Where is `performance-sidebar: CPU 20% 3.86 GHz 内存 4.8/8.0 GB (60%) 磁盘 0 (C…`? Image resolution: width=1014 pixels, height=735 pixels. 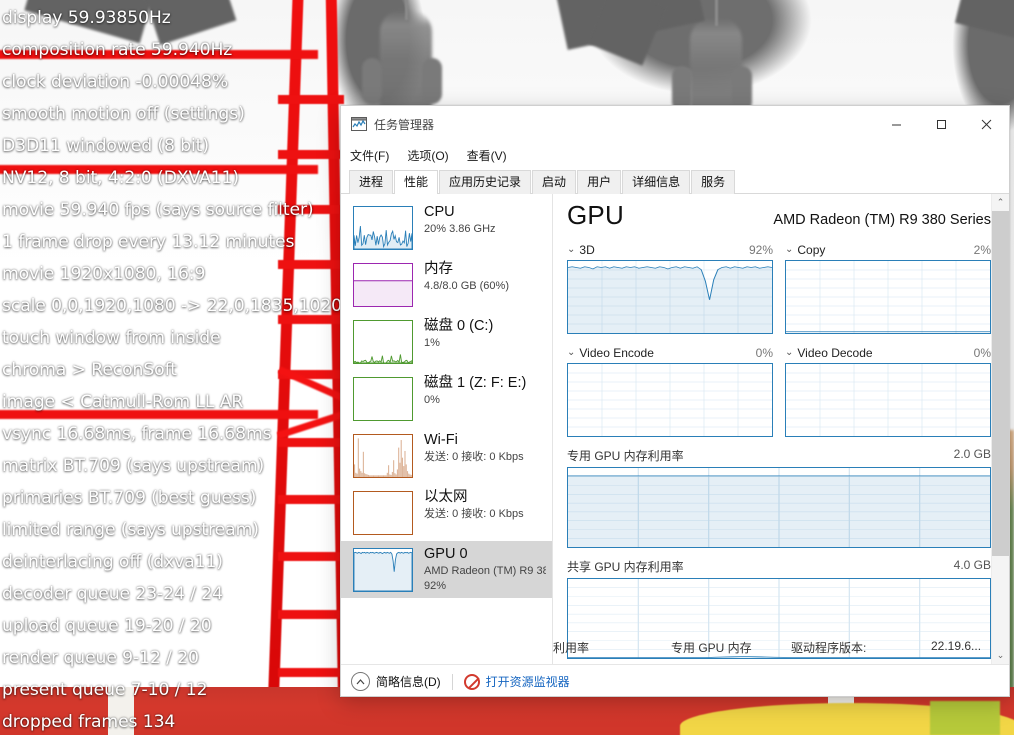
performance-sidebar: CPU 20% 3.86 GHz 内存 4.8/8.0 GB (60%) 磁盘 0 (C… is located at coordinates (447, 429).